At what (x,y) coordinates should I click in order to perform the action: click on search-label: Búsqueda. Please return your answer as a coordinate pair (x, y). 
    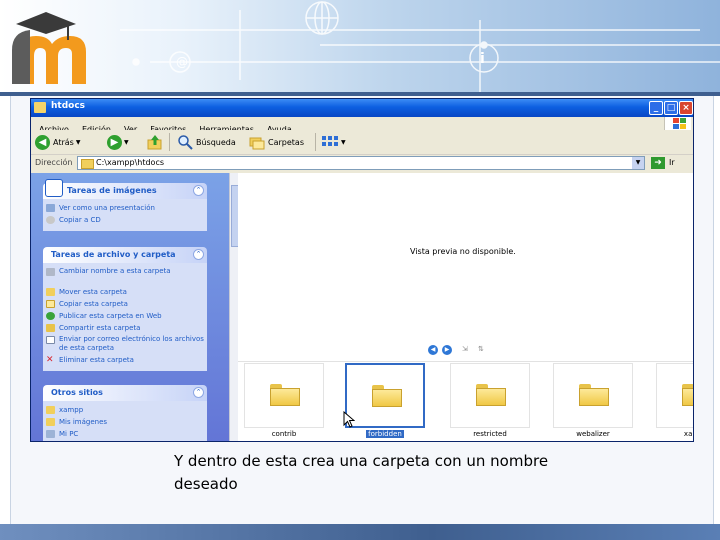
    Looking at the image, I should click on (216, 142).